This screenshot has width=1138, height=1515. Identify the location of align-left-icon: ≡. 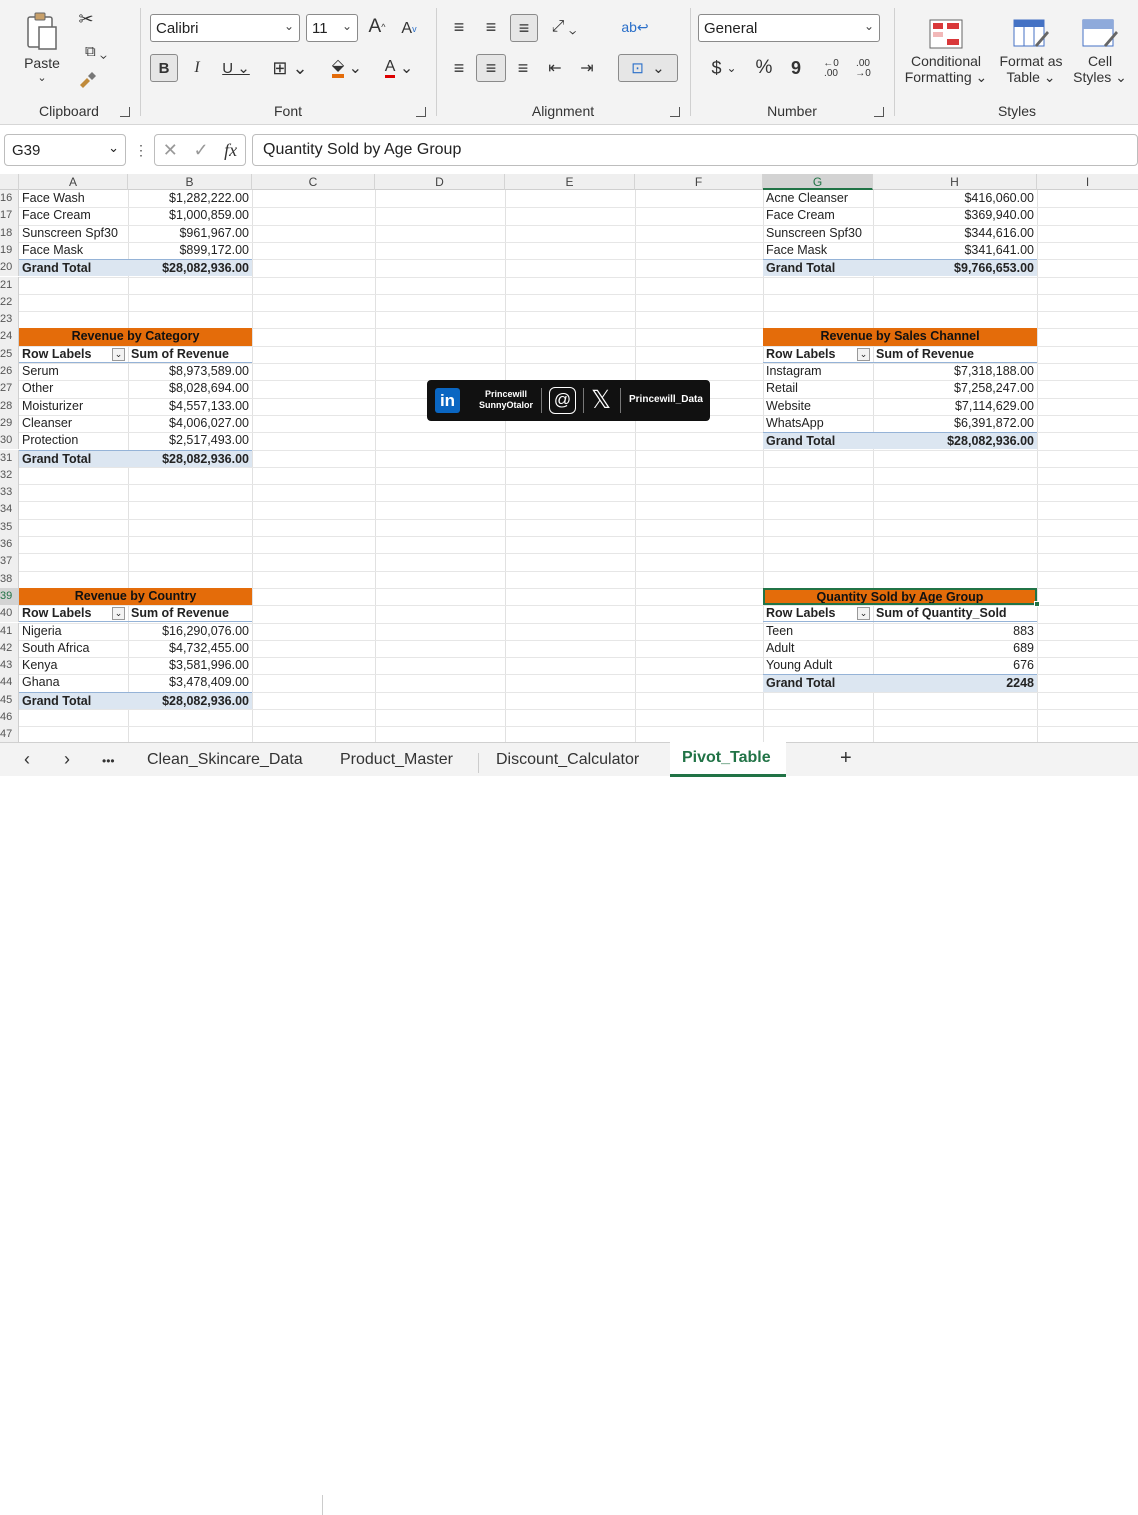
(459, 68).